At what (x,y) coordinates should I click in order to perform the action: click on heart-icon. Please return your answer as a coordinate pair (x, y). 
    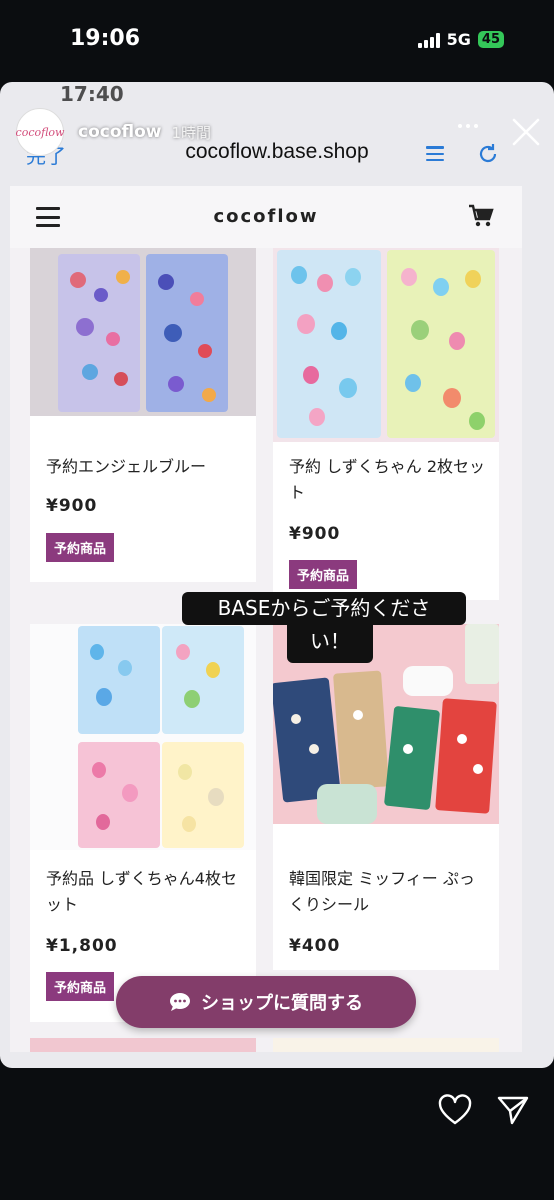
    Looking at the image, I should click on (455, 1110).